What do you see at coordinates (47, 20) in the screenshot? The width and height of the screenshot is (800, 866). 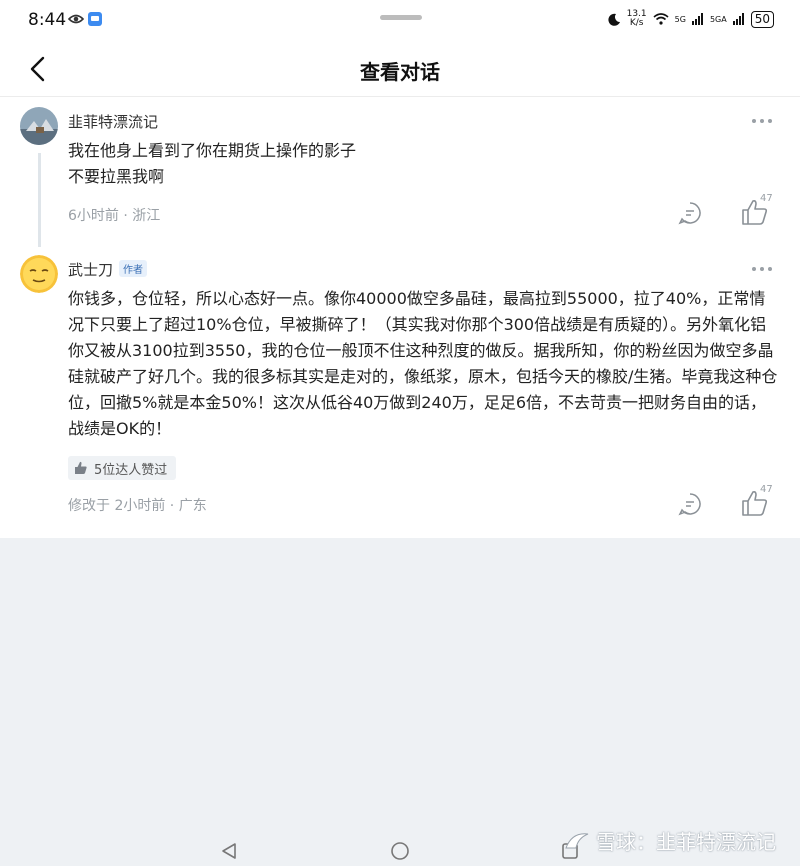 I see `status-time: 8:44` at bounding box center [47, 20].